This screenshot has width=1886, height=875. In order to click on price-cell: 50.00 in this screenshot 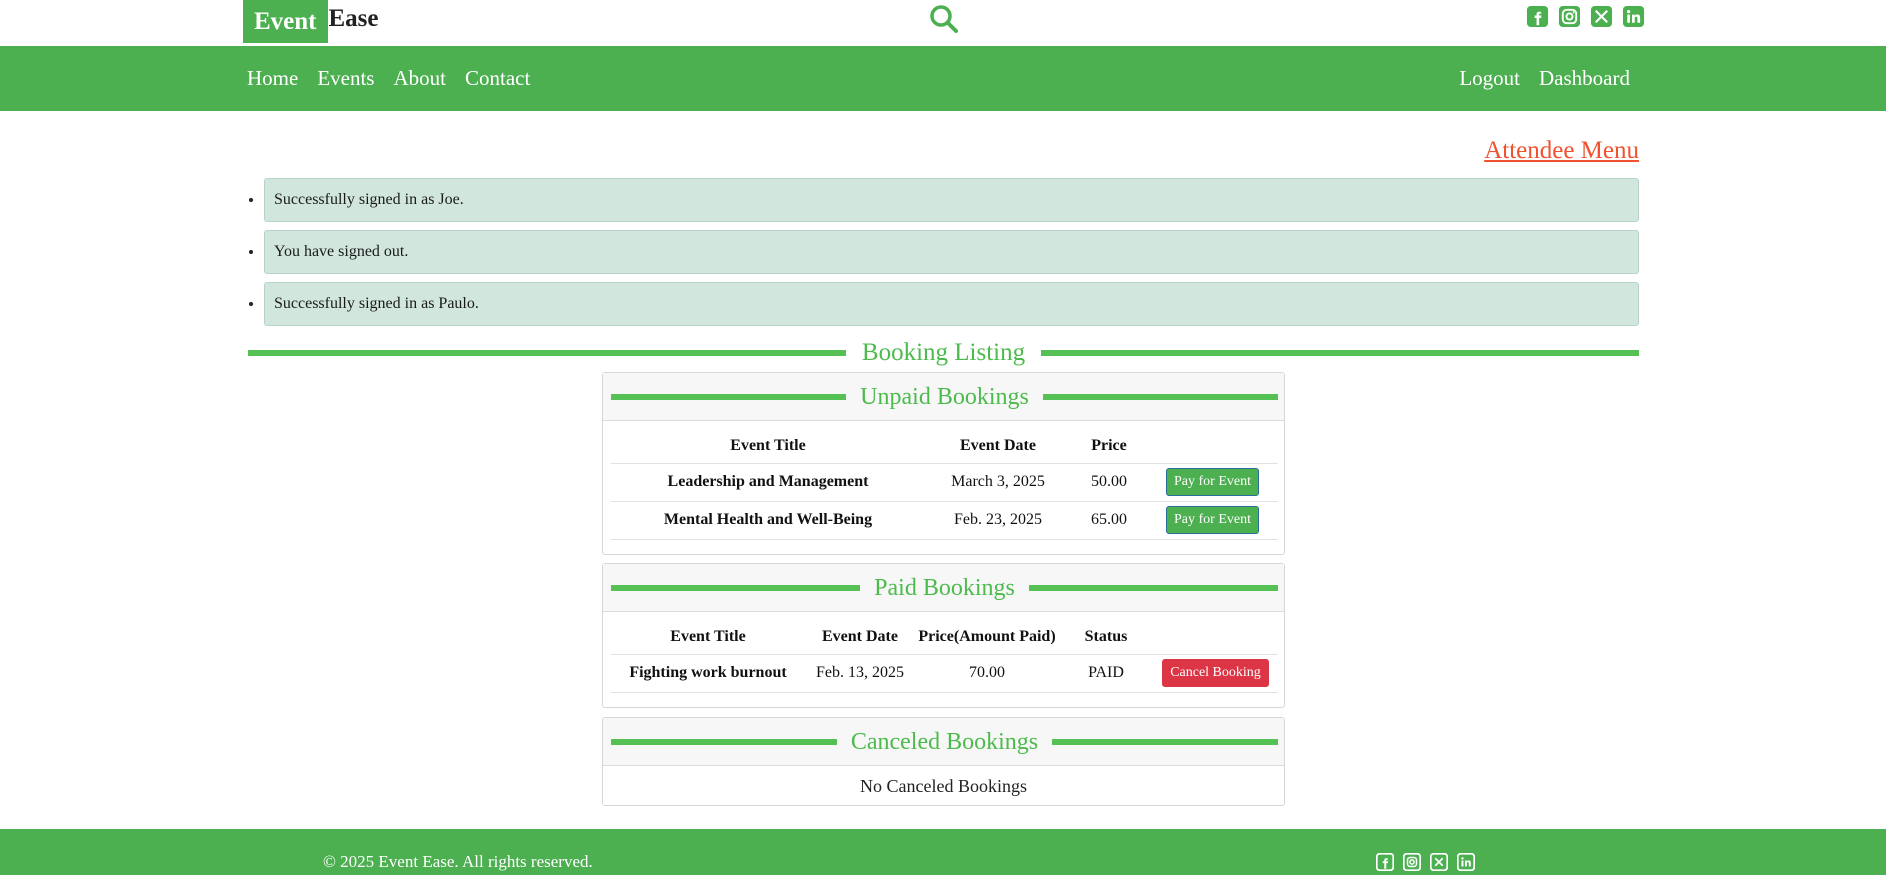, I will do `click(1109, 481)`.